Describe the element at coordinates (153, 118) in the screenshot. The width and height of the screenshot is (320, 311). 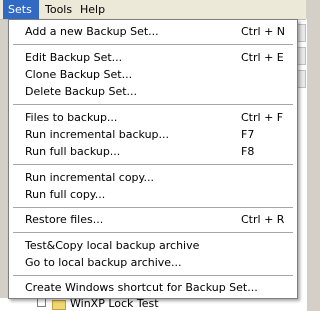
I see `menu-item-files-to-backup: Files to backup... Ctrl + F` at that location.